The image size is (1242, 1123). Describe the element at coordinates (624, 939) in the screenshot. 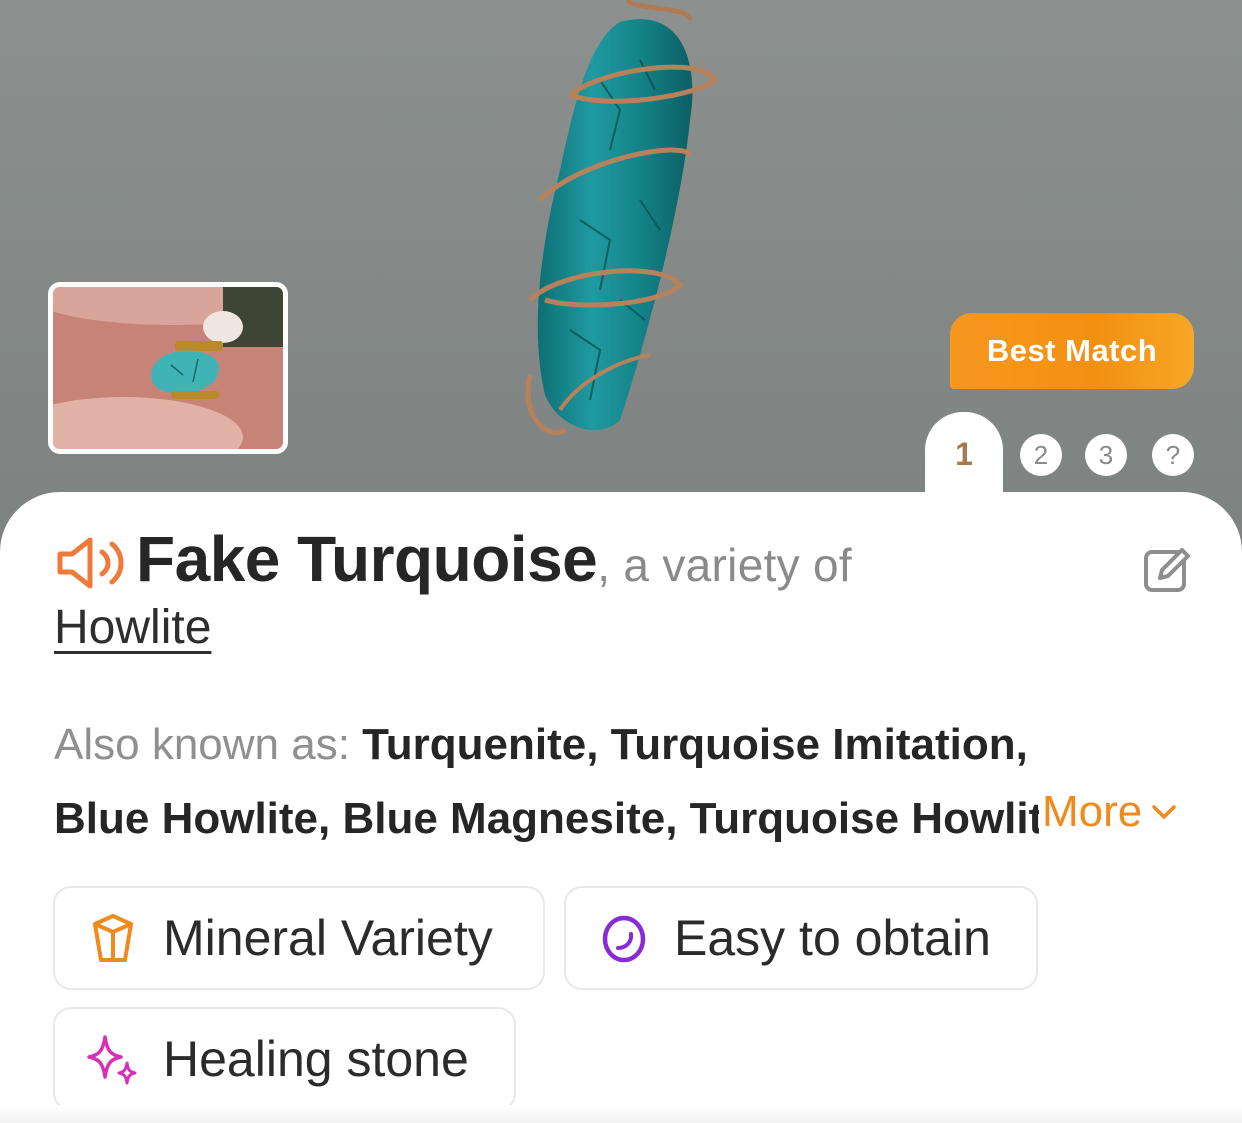

I see `ring-icon` at that location.